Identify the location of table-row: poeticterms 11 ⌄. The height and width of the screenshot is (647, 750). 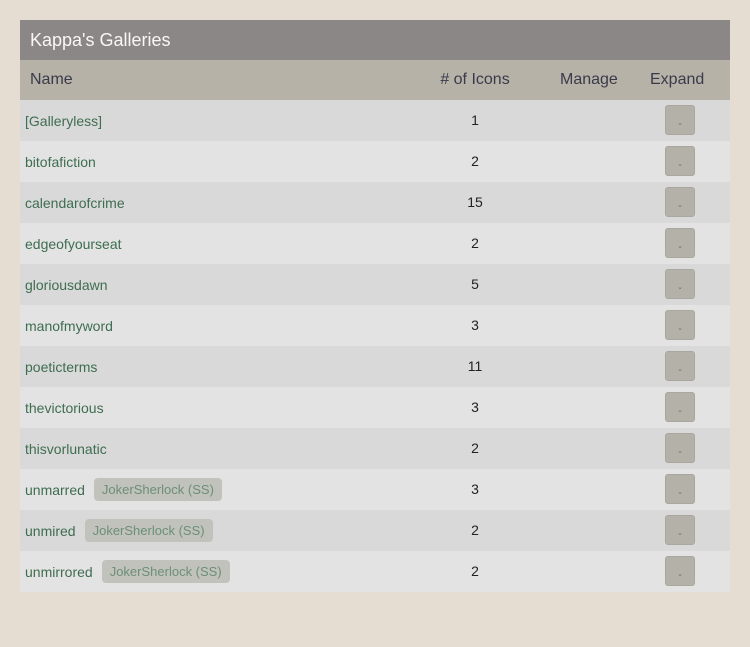
(375, 366).